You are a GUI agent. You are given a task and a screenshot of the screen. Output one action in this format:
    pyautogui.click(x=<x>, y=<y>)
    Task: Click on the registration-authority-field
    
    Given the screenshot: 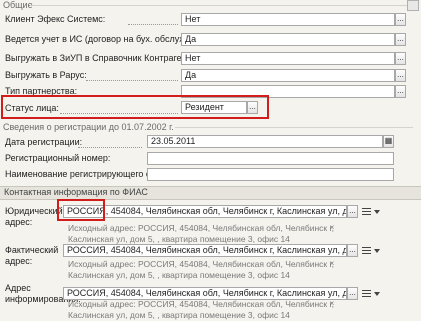 What is the action you would take?
    pyautogui.click(x=270, y=174)
    